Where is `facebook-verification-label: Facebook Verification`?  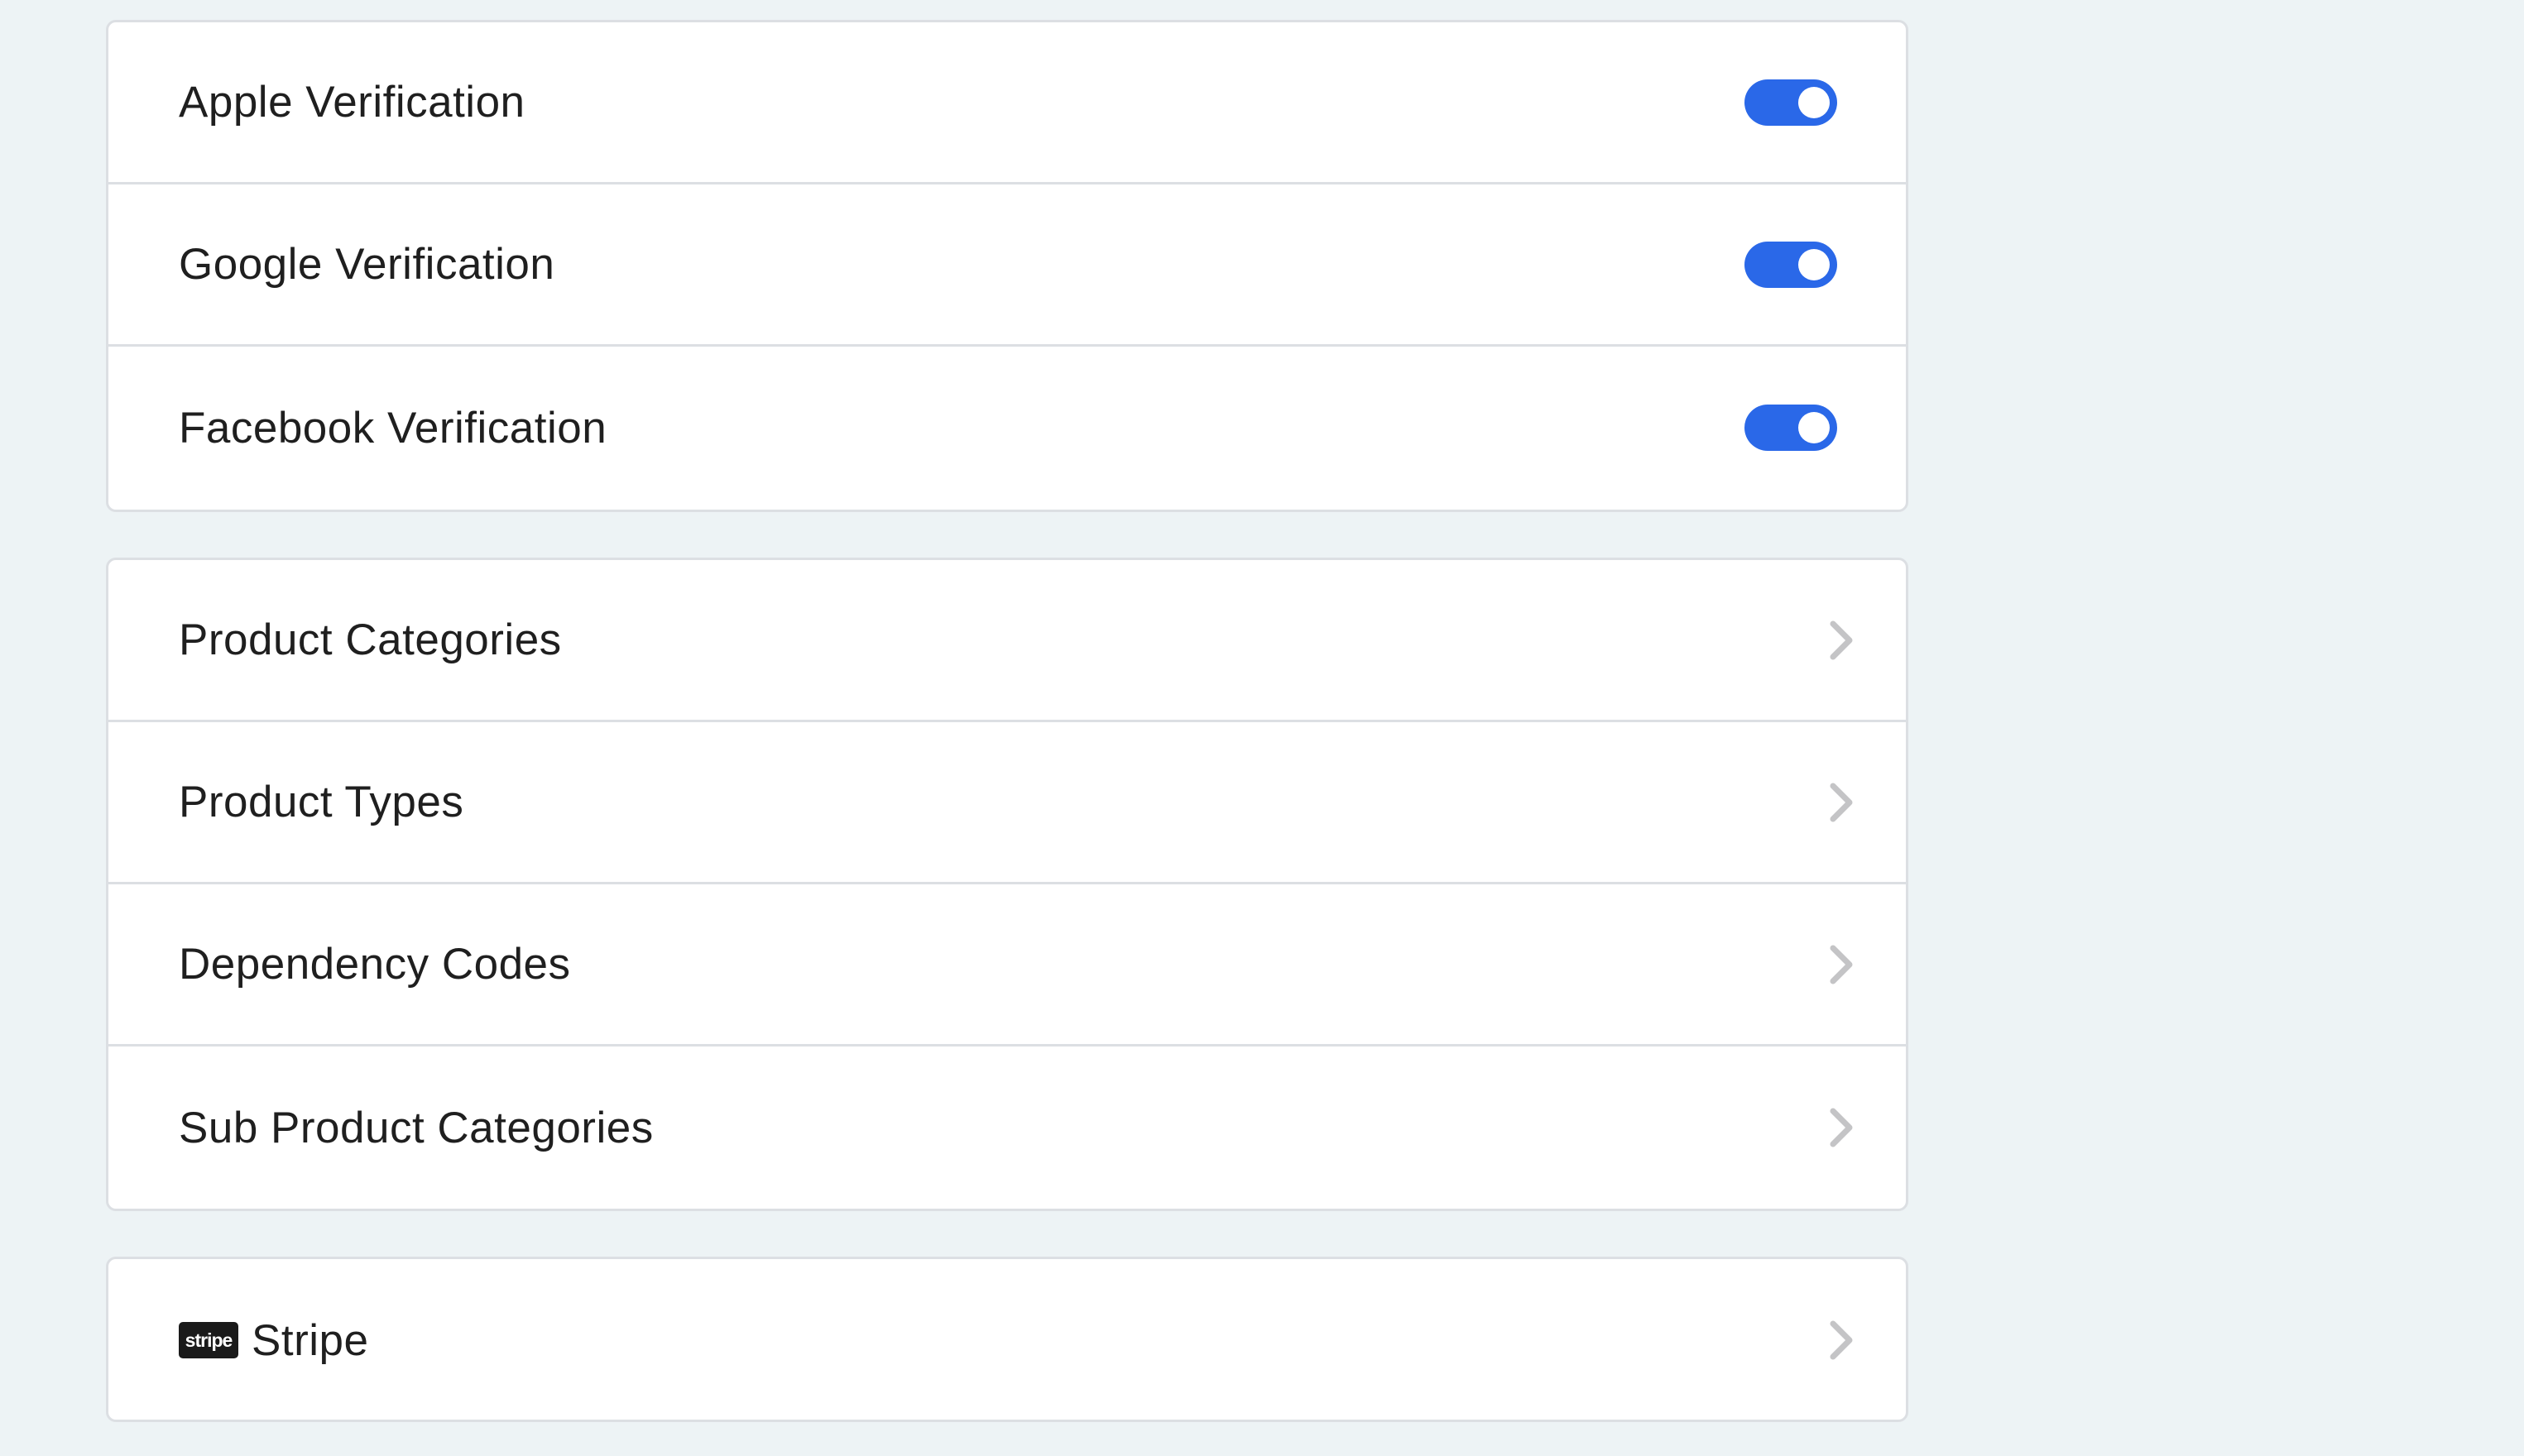
facebook-verification-label: Facebook Verification is located at coordinates (393, 428).